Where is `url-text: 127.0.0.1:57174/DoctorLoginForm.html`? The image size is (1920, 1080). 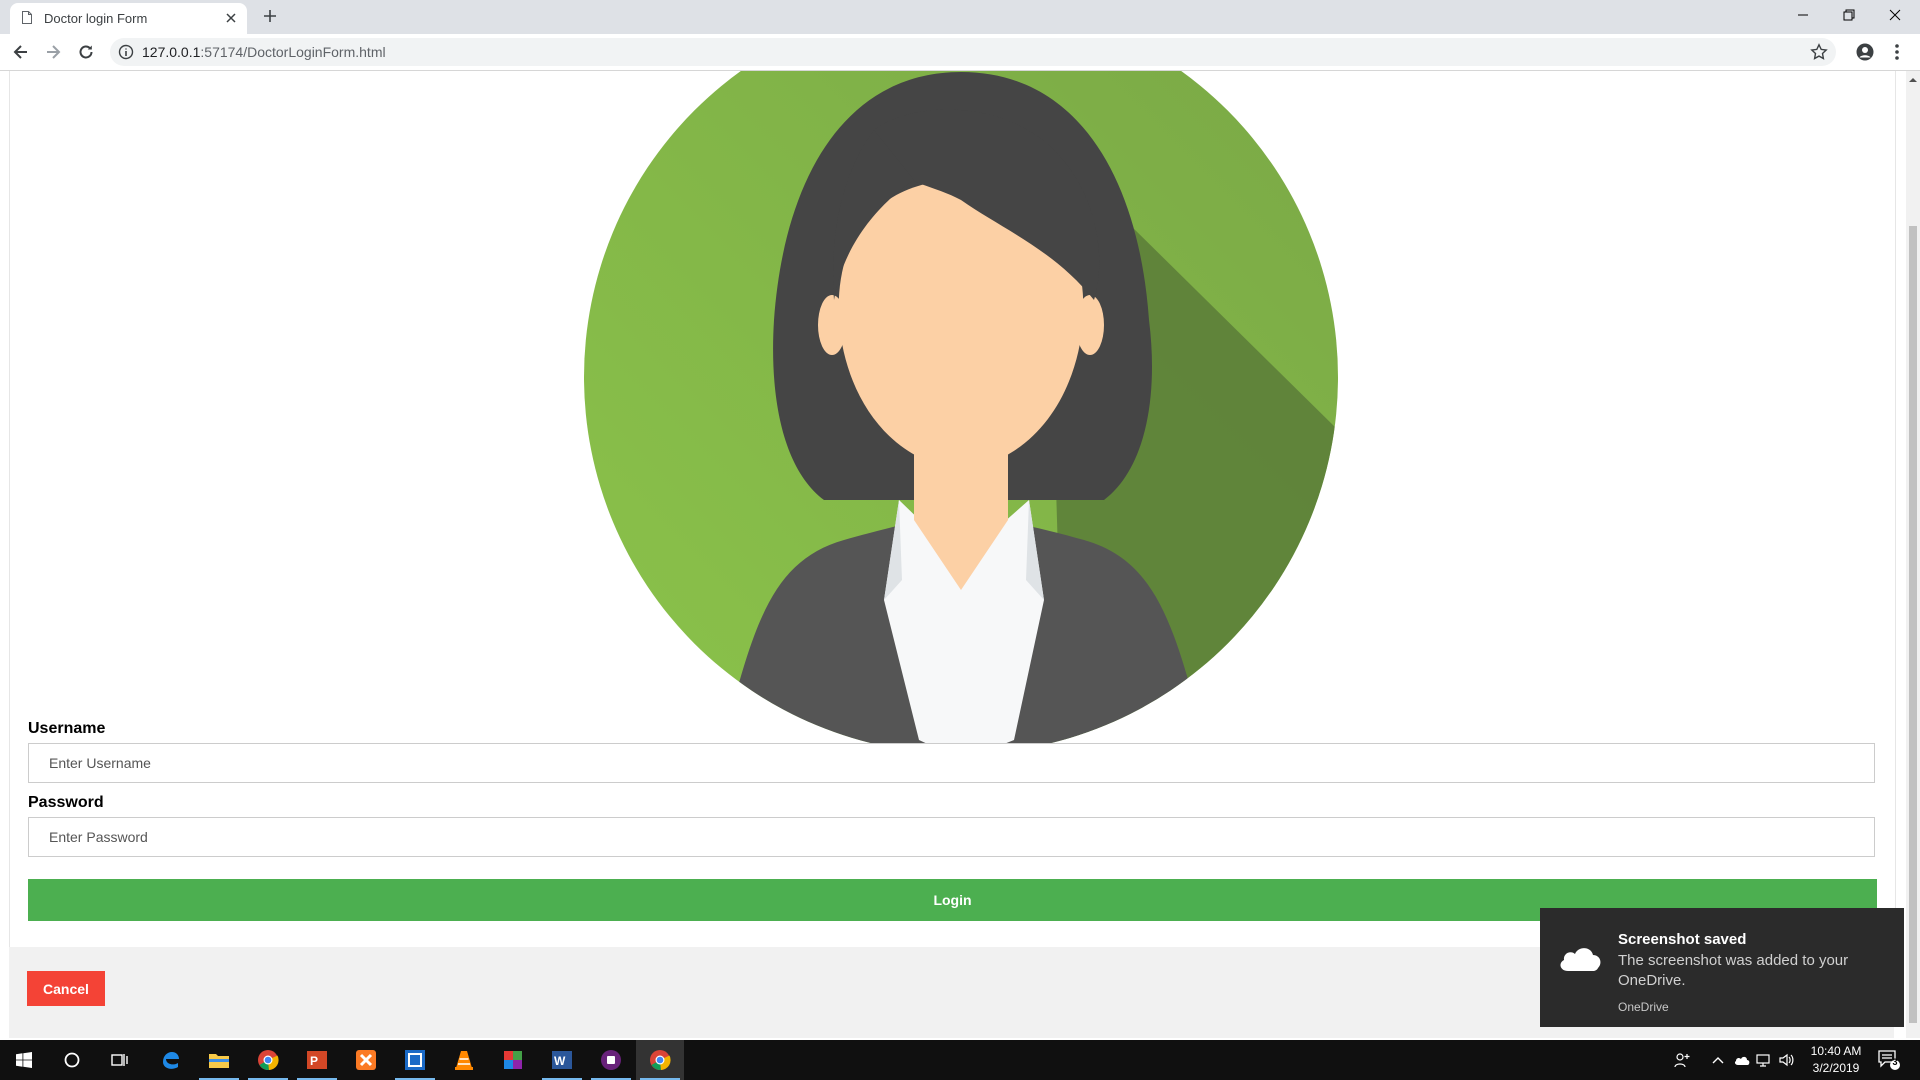 url-text: 127.0.0.1:57174/DoctorLoginForm.html is located at coordinates (264, 52).